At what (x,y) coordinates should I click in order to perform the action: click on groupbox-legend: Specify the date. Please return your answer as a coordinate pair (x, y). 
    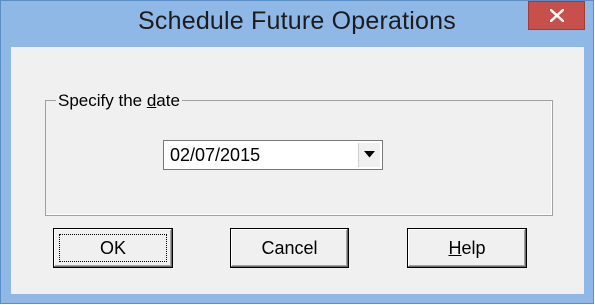
    Looking at the image, I should click on (119, 101).